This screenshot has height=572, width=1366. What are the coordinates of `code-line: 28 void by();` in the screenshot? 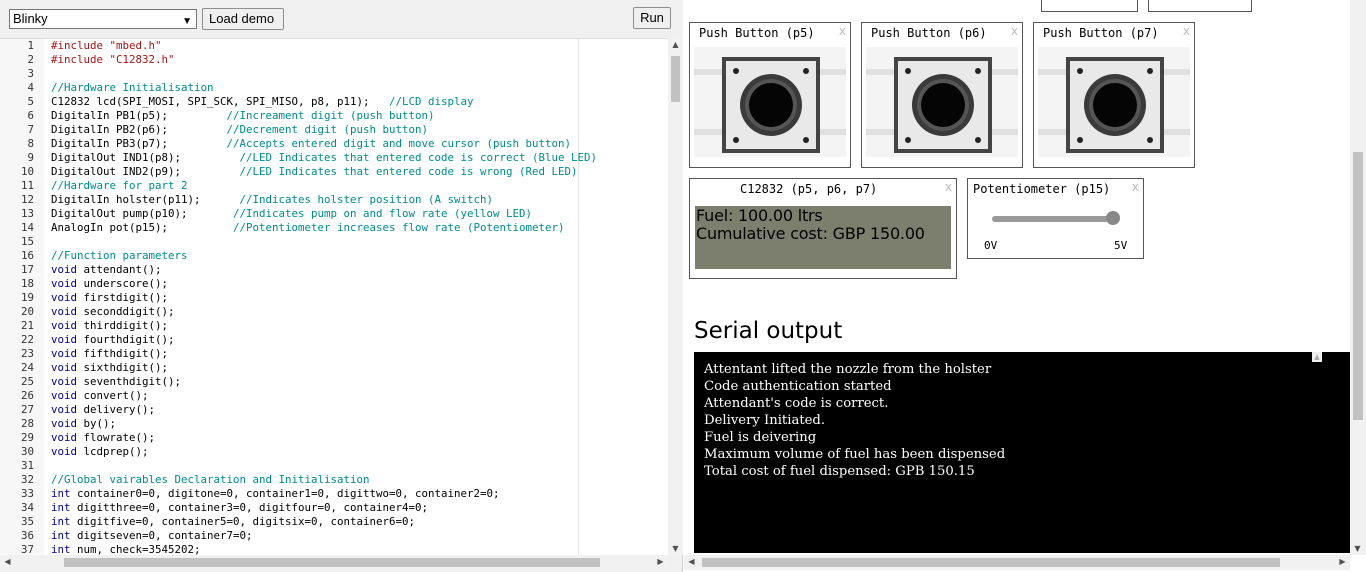 It's located at (334, 424).